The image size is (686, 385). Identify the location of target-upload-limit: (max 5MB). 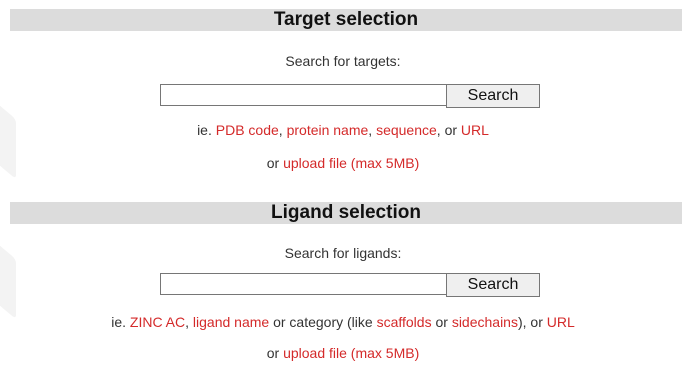
(385, 163).